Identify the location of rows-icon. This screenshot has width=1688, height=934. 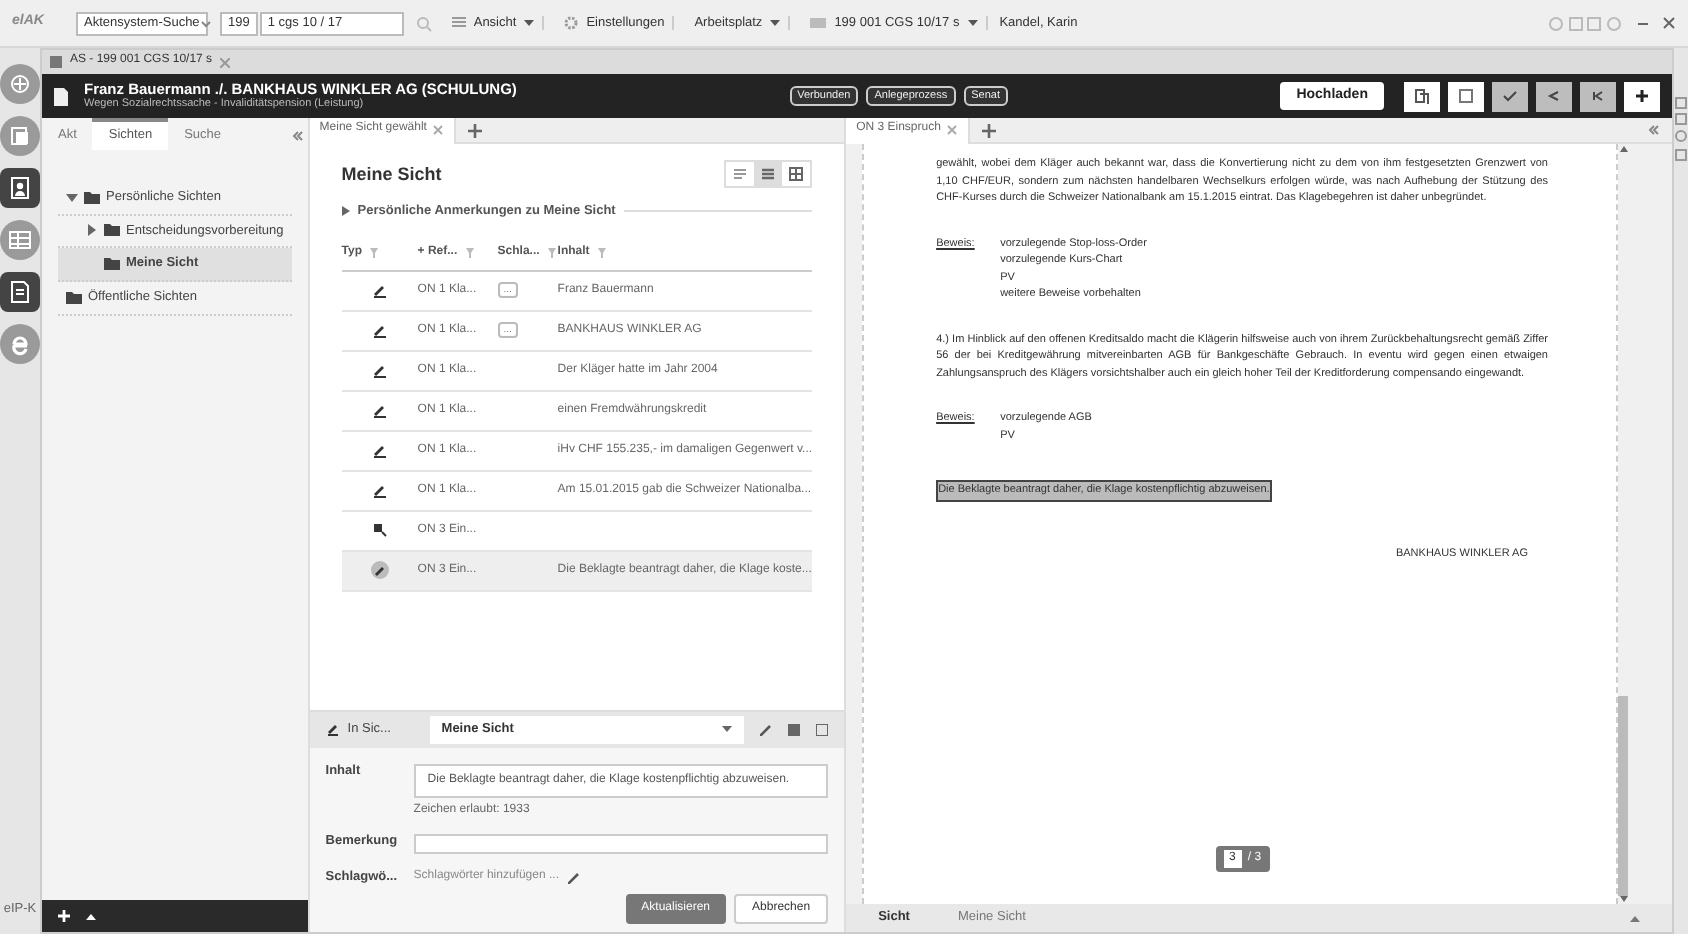
(768, 174).